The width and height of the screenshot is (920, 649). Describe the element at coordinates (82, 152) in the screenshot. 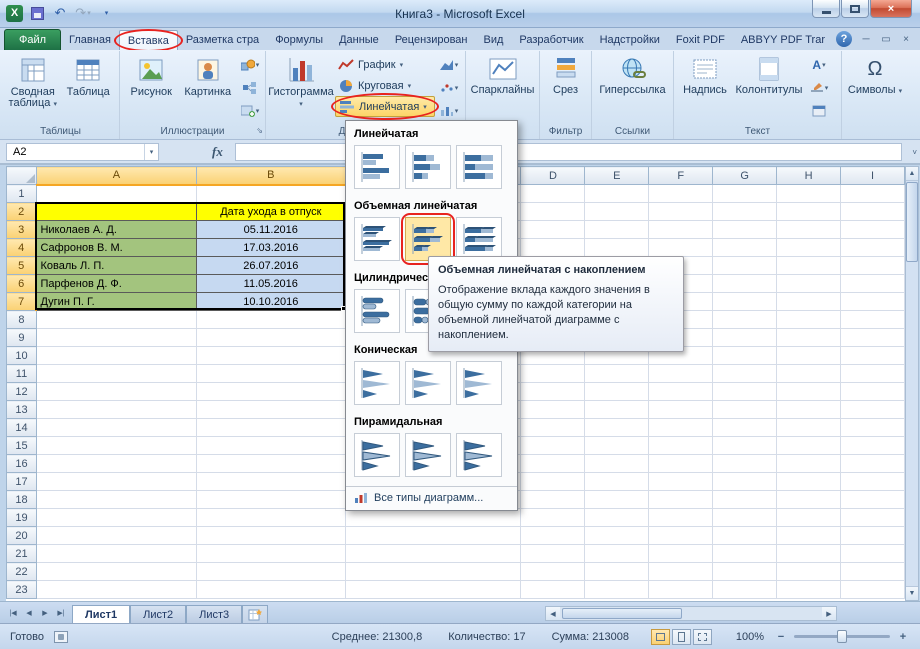

I see `name-box: A2 ▾` at that location.